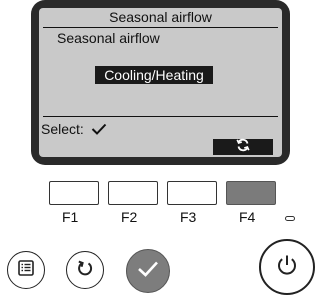 The height and width of the screenshot is (307, 321). Describe the element at coordinates (160, 27) in the screenshot. I see `title-divider` at that location.